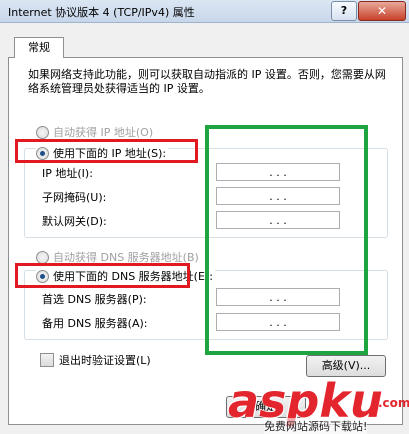 Image resolution: width=409 pixels, height=434 pixels. I want to click on tab-general: 常规, so click(39, 47).